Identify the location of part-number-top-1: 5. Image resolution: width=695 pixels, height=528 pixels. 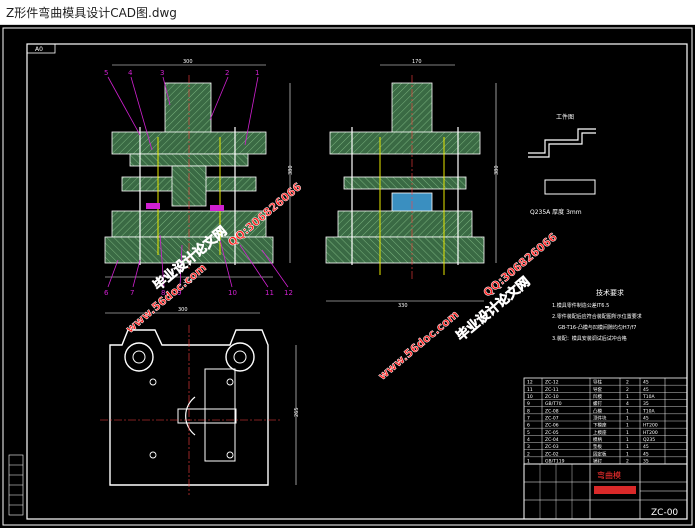
(106, 73).